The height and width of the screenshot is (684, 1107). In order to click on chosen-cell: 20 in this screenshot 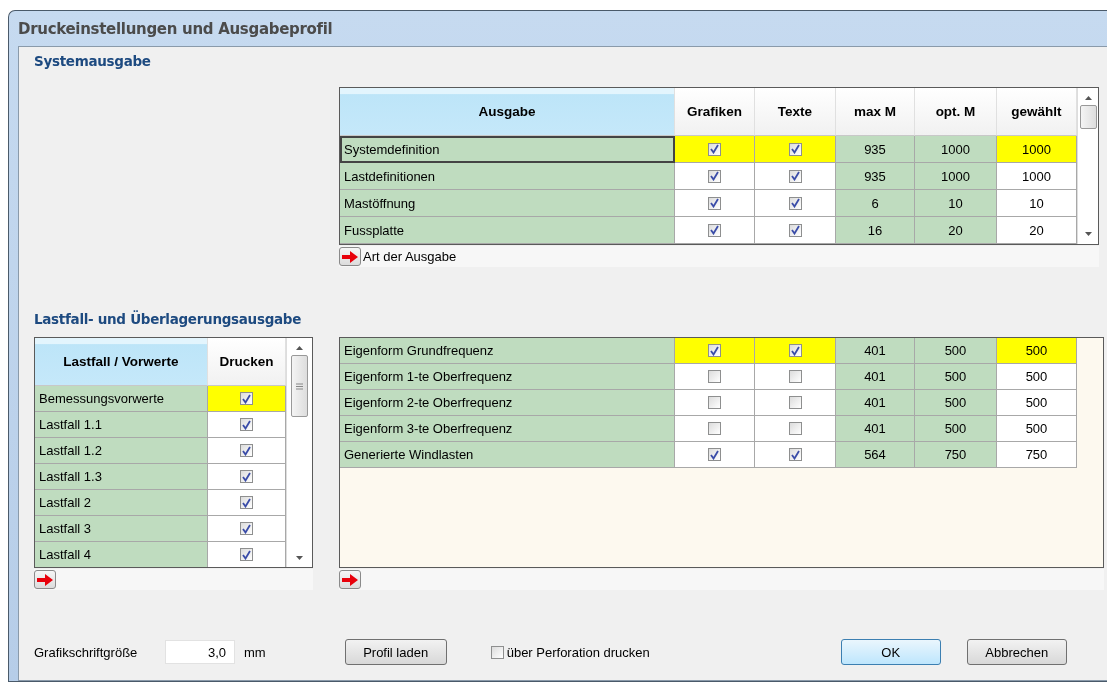, I will do `click(1037, 230)`.